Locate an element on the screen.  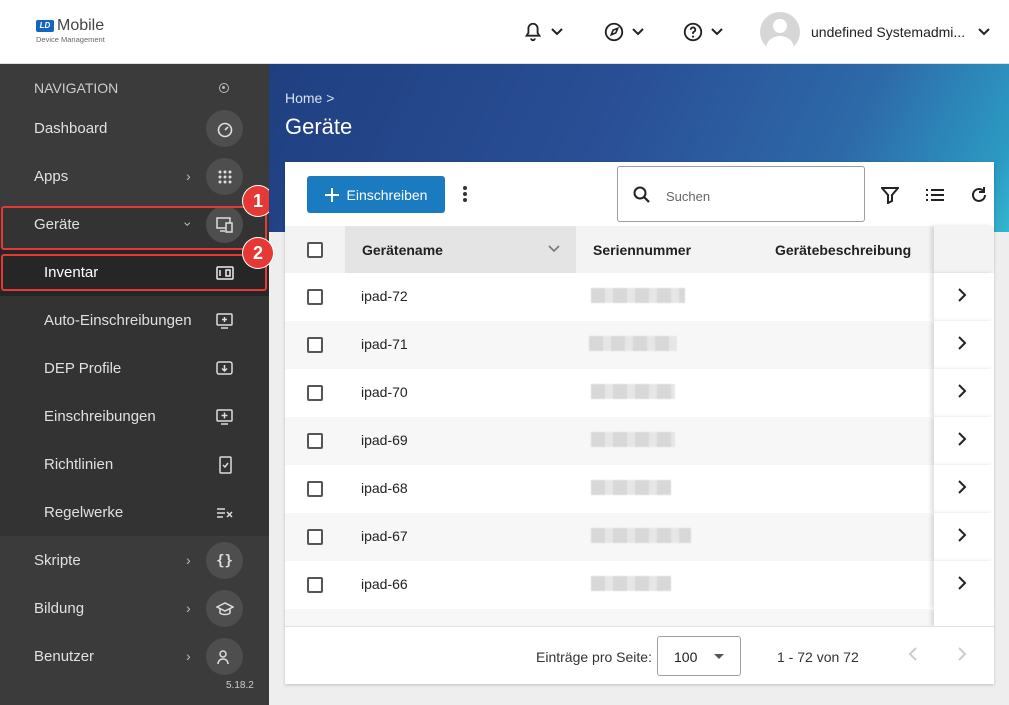
device-name: ipad-67 is located at coordinates (384, 536).